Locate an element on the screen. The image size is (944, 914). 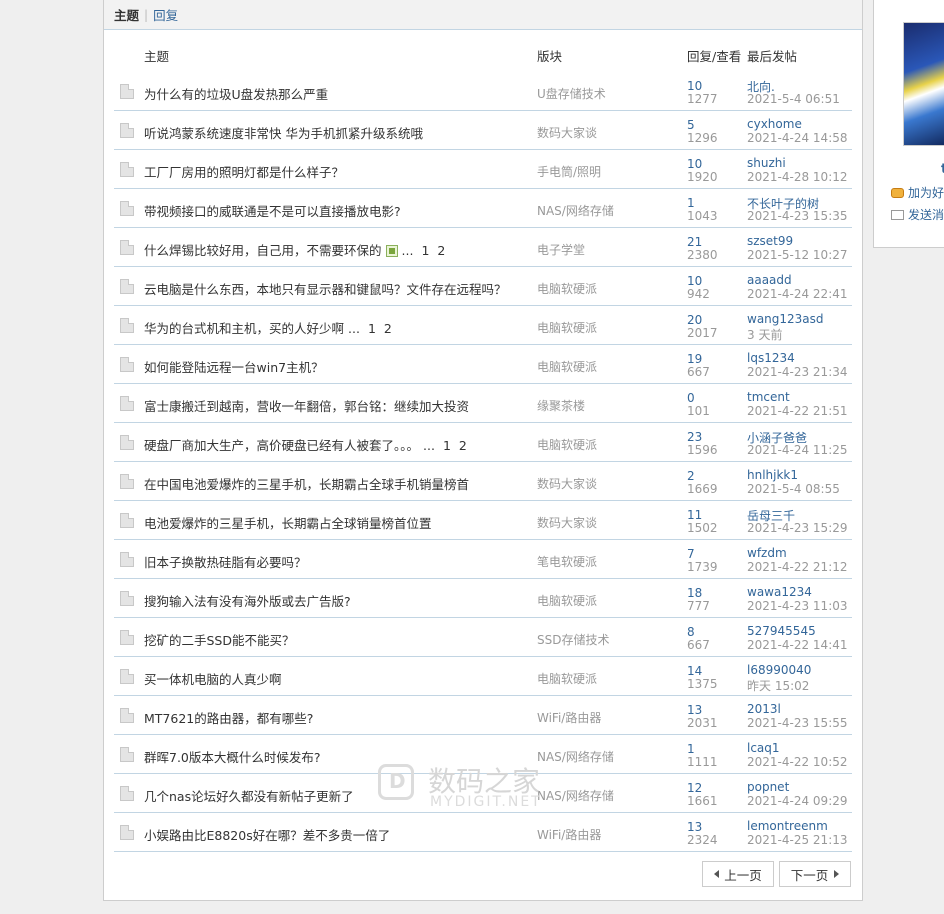
last-post-time: 2021-4-25 21:13 is located at coordinates (797, 840).